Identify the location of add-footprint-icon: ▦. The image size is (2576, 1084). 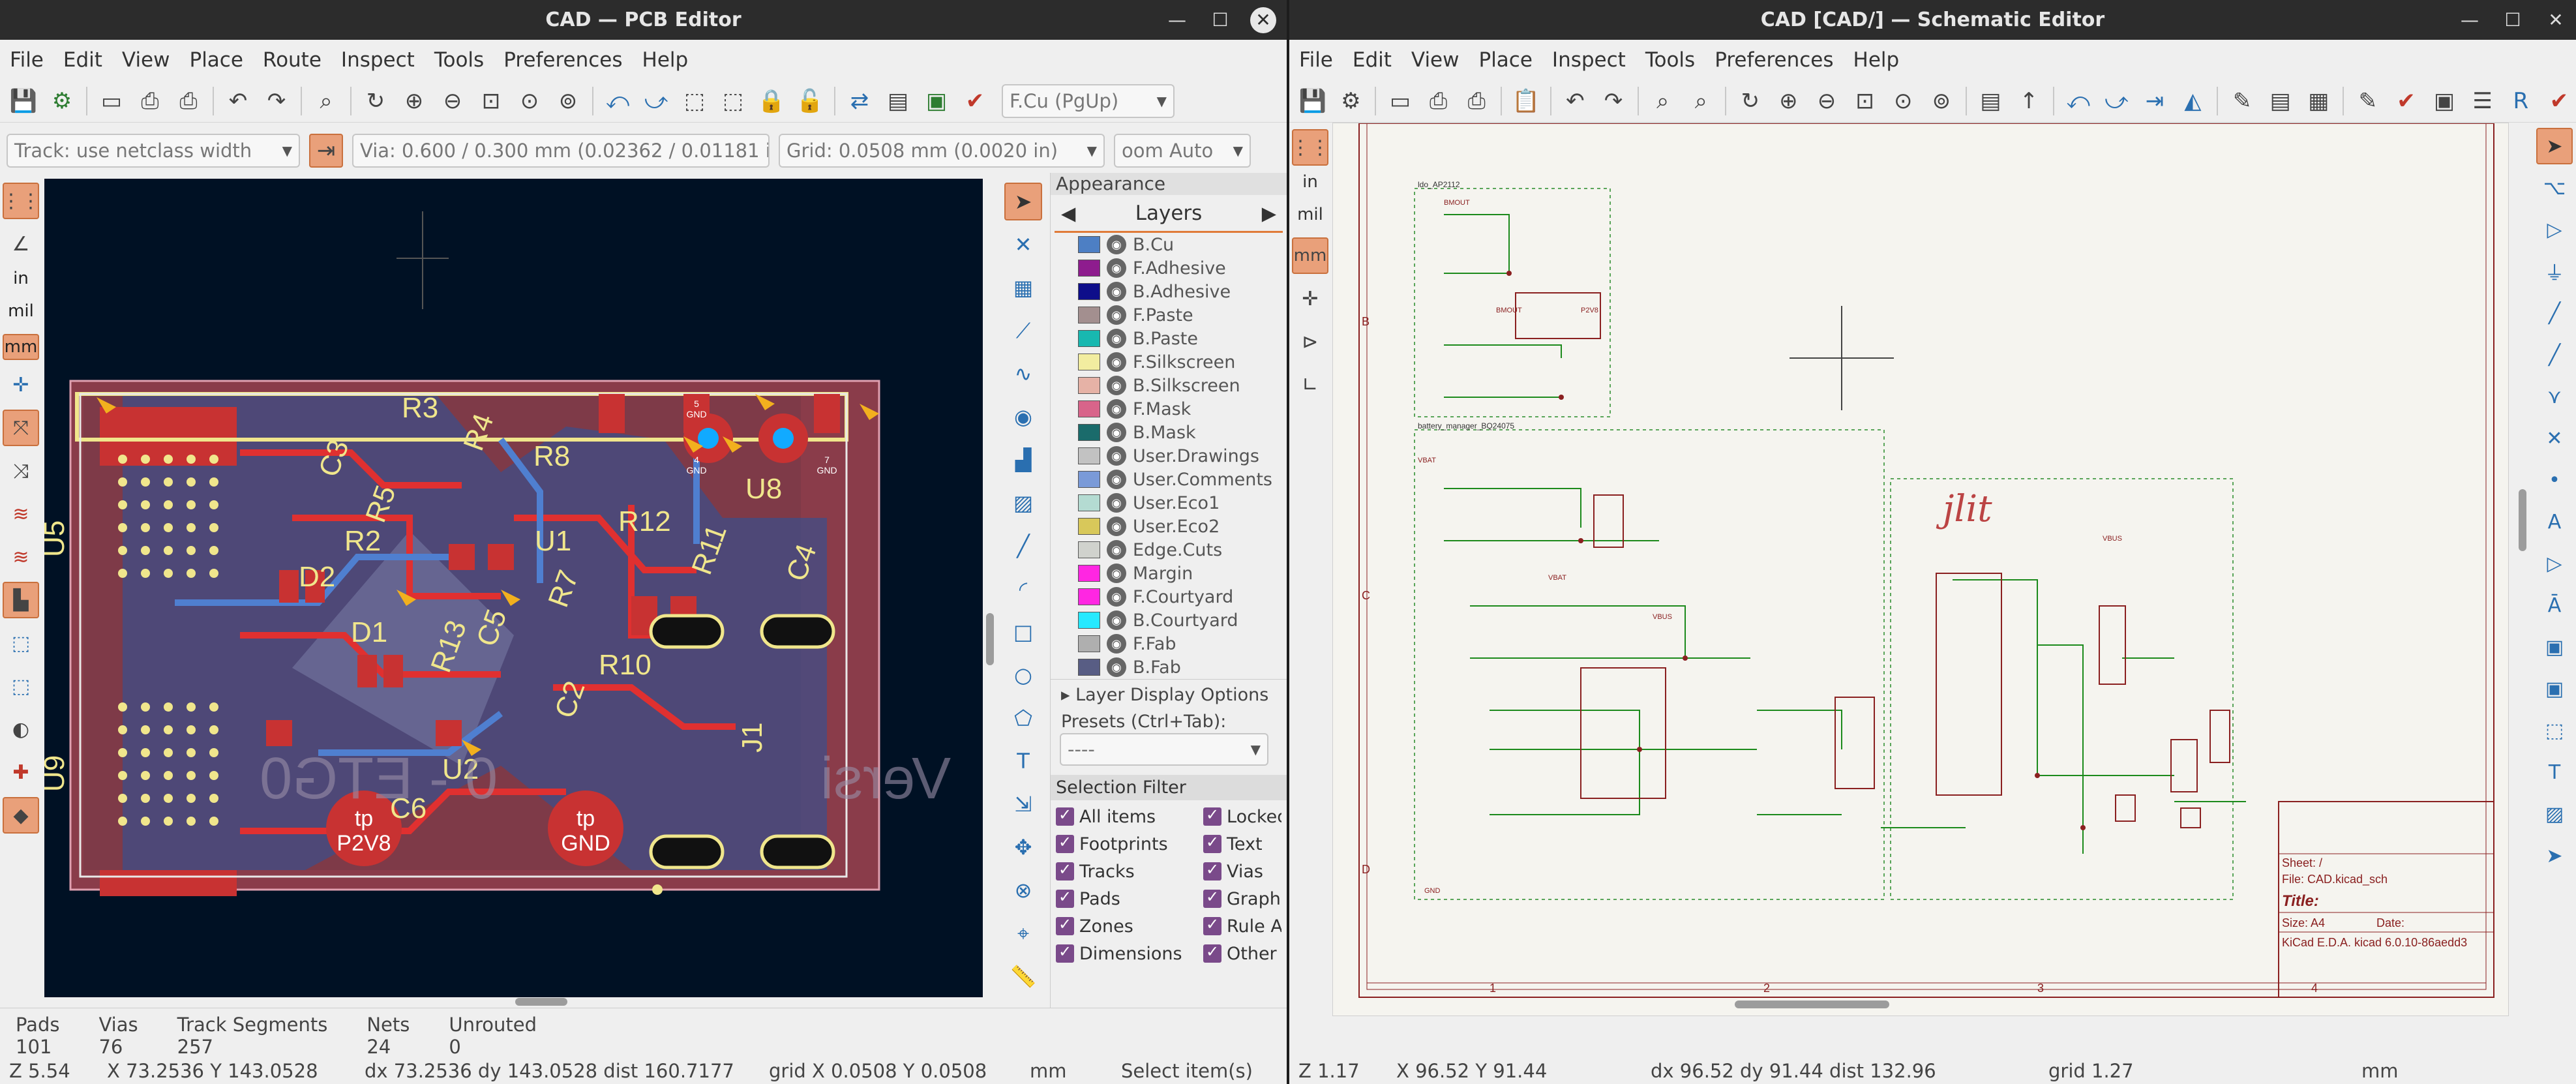
(1023, 288).